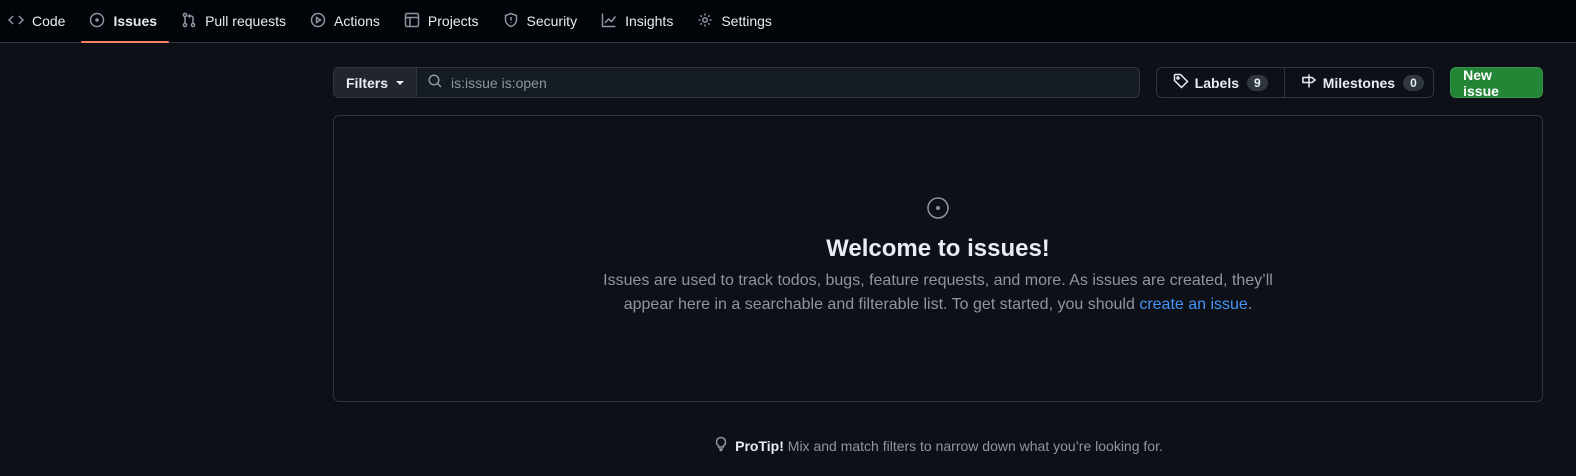 Image resolution: width=1576 pixels, height=476 pixels. What do you see at coordinates (16, 21) in the screenshot?
I see `code-icon` at bounding box center [16, 21].